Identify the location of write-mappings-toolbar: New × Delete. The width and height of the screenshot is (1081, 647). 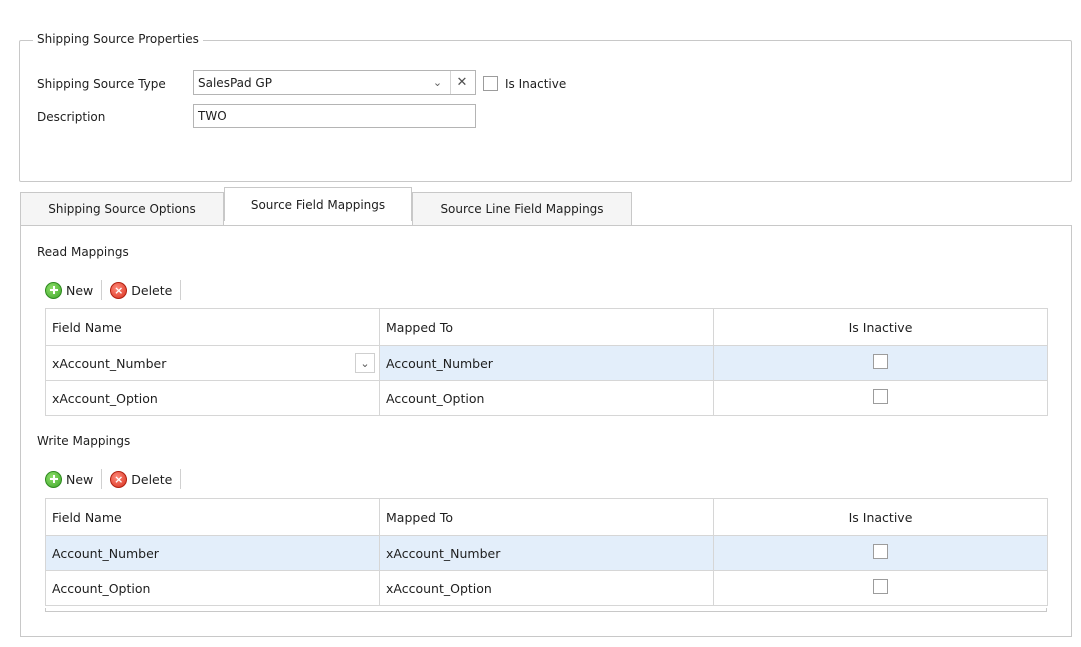
(113, 479).